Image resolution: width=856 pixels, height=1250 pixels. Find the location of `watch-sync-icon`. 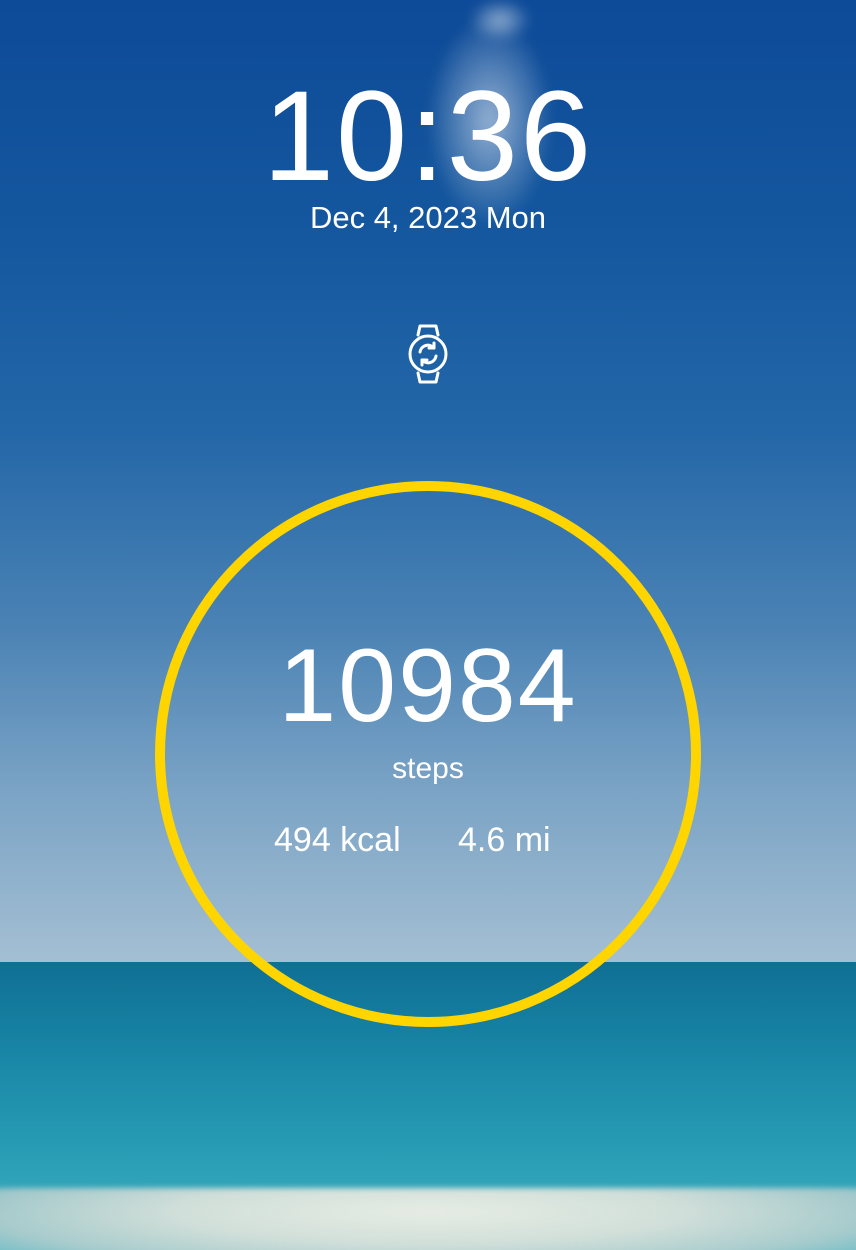

watch-sync-icon is located at coordinates (428, 354).